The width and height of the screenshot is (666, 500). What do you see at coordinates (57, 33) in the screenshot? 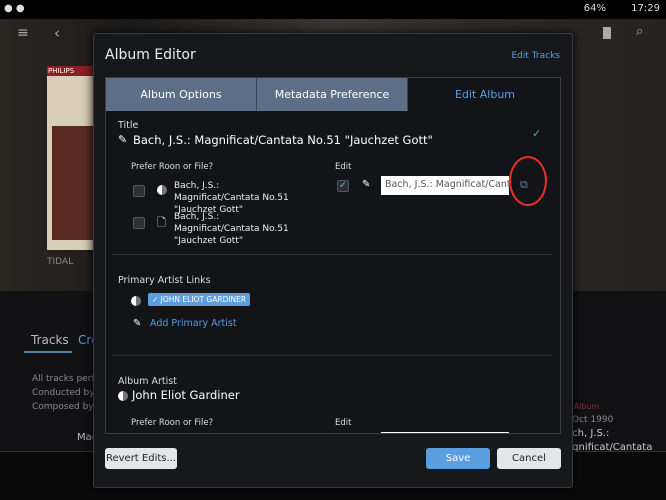
I see `back-icon: ‹` at bounding box center [57, 33].